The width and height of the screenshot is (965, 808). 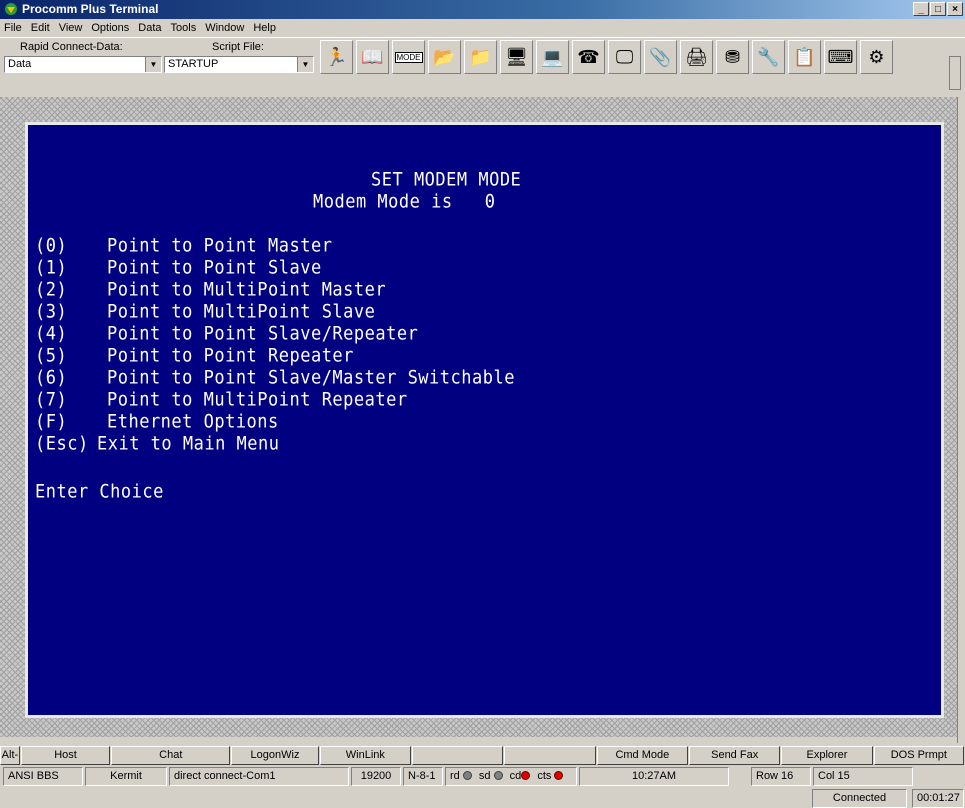 I want to click on connection-bar: Connected 00:01:27, so click(x=482, y=798).